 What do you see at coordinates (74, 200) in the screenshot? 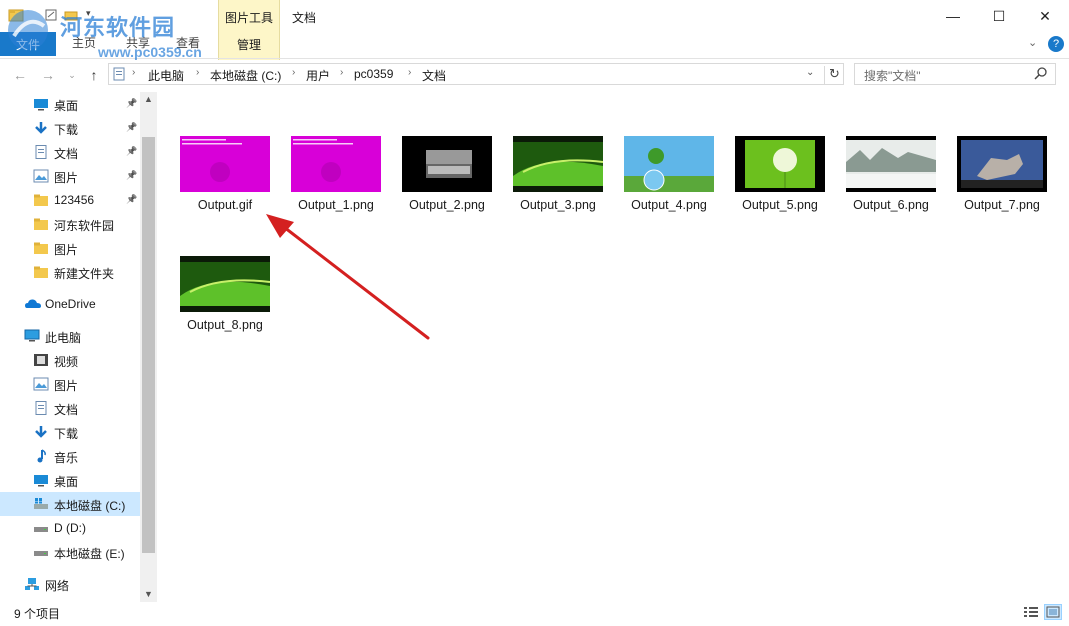
I see `sidebar-item-label: 123456` at bounding box center [74, 200].